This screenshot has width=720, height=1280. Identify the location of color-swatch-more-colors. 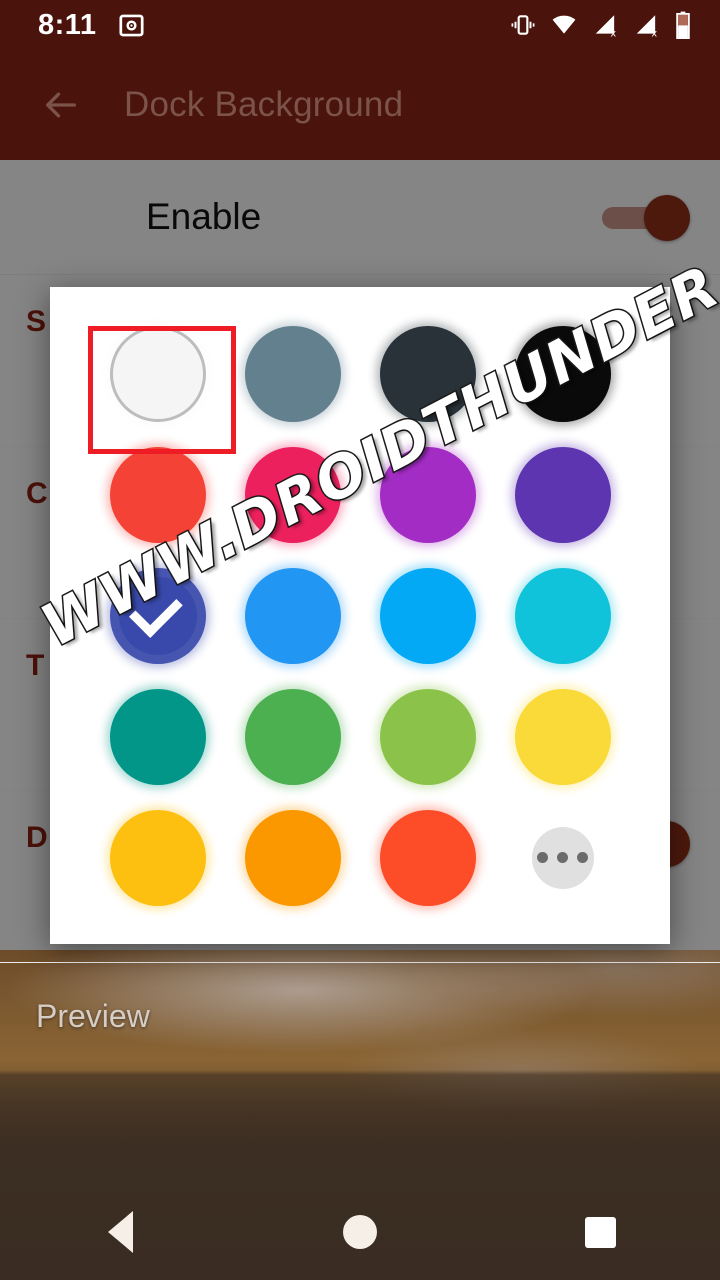
(562, 857).